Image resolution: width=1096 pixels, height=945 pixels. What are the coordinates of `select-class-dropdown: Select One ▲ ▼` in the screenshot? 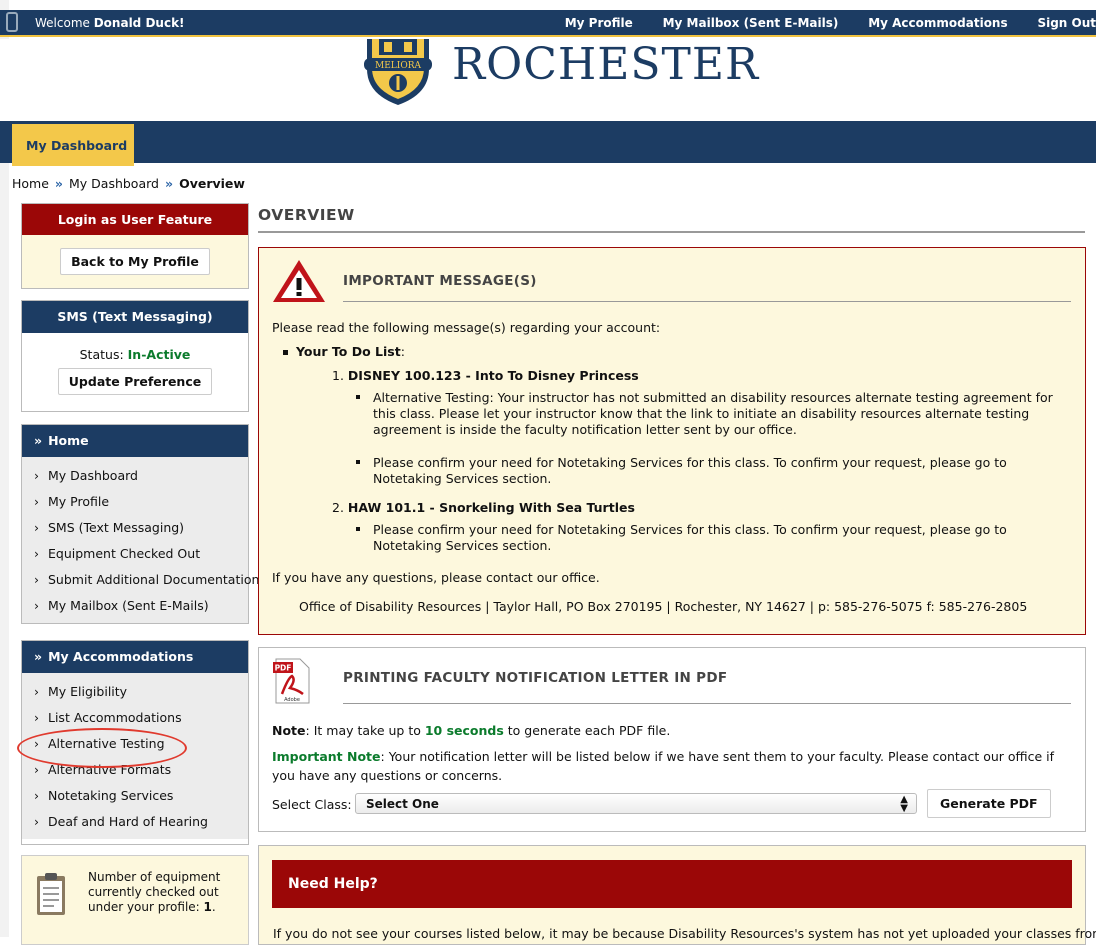 It's located at (636, 803).